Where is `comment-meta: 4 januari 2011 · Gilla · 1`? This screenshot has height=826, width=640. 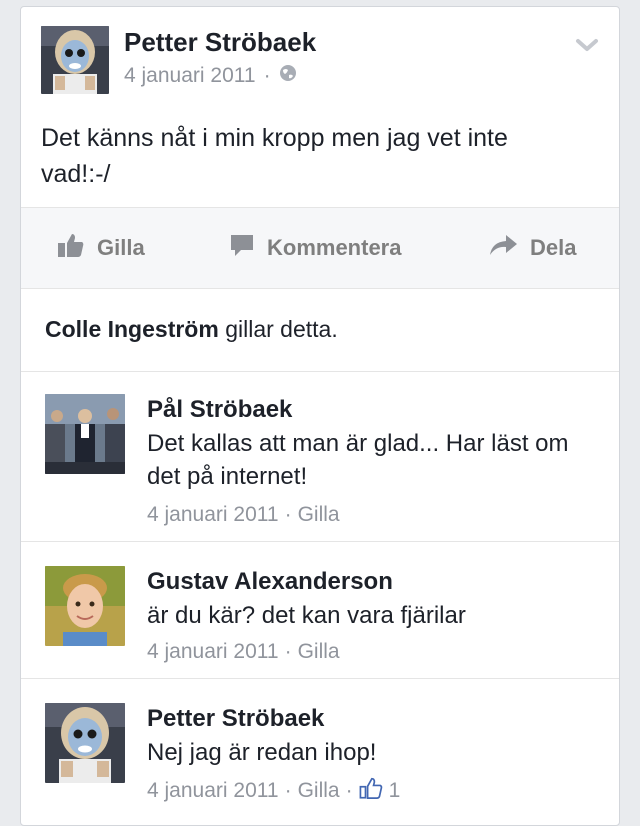 comment-meta: 4 januari 2011 · Gilla · 1 is located at coordinates (273, 791).